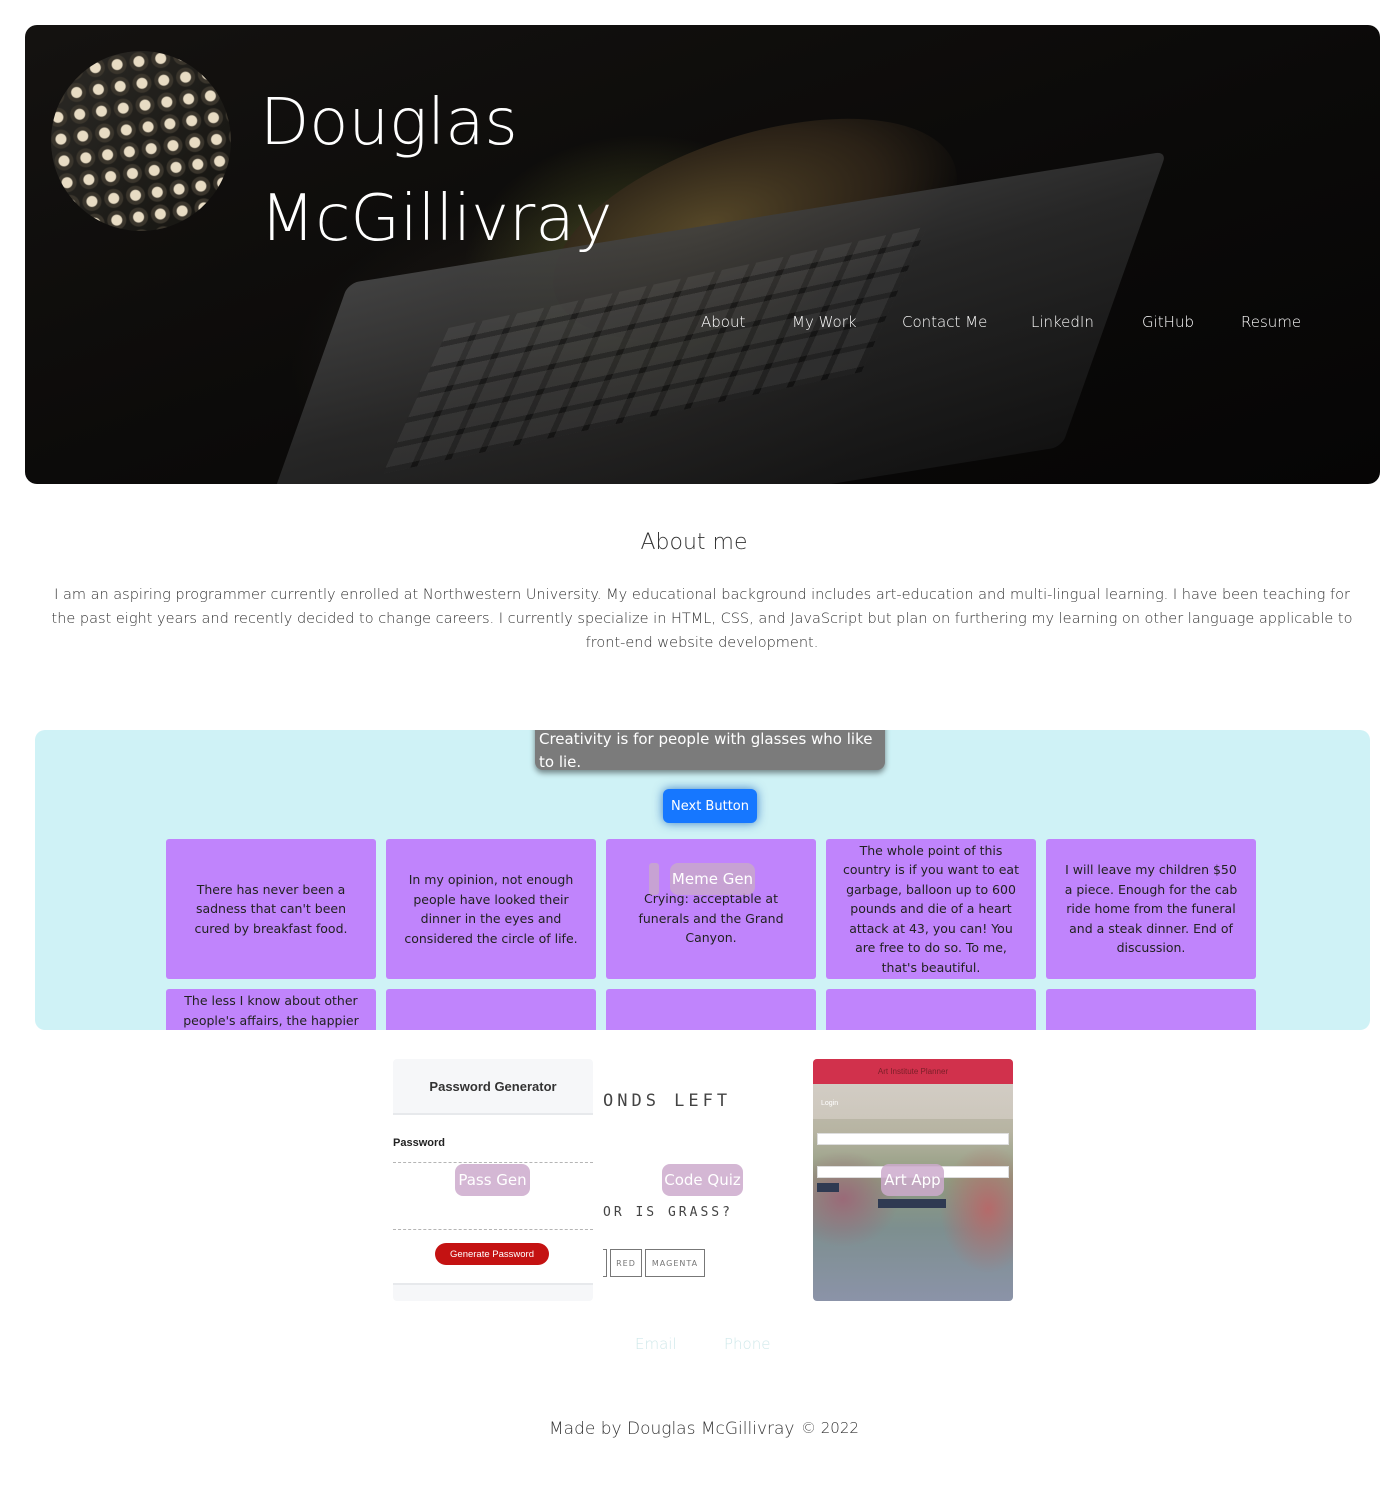 This screenshot has height=1485, width=1388. What do you see at coordinates (389, 123) in the screenshot?
I see `name-first: Douglas` at bounding box center [389, 123].